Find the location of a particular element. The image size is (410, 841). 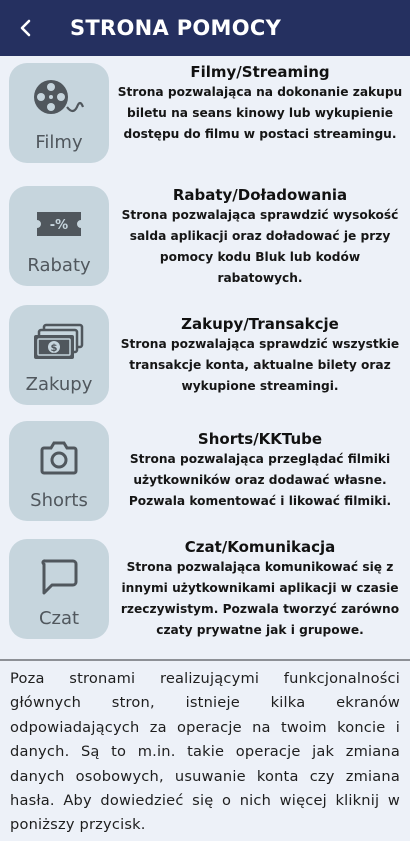

item-title: Zakupy/Transakcje is located at coordinates (260, 324).